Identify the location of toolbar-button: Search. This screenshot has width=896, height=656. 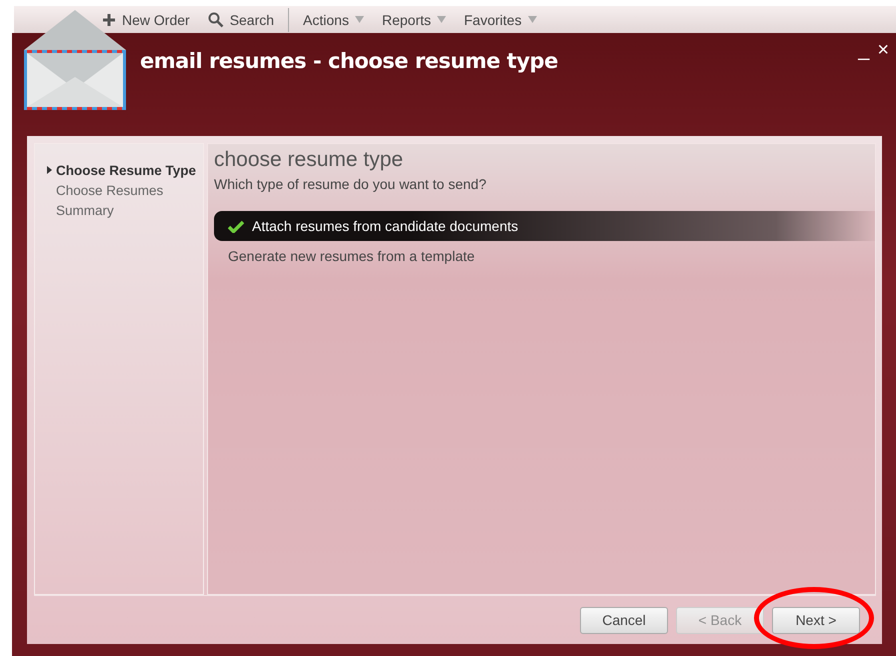
(241, 20).